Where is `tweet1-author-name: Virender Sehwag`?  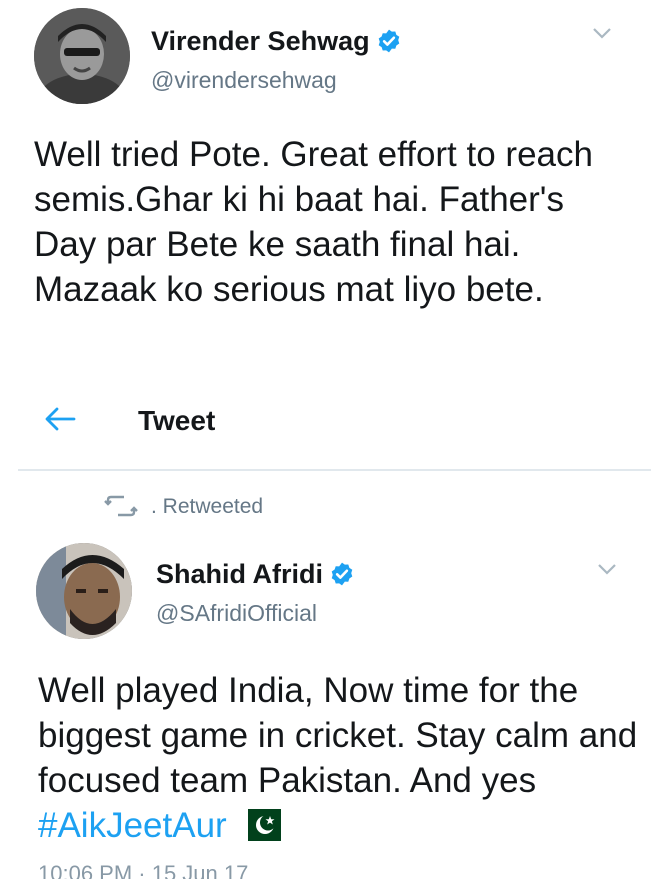
tweet1-author-name: Virender Sehwag is located at coordinates (276, 43).